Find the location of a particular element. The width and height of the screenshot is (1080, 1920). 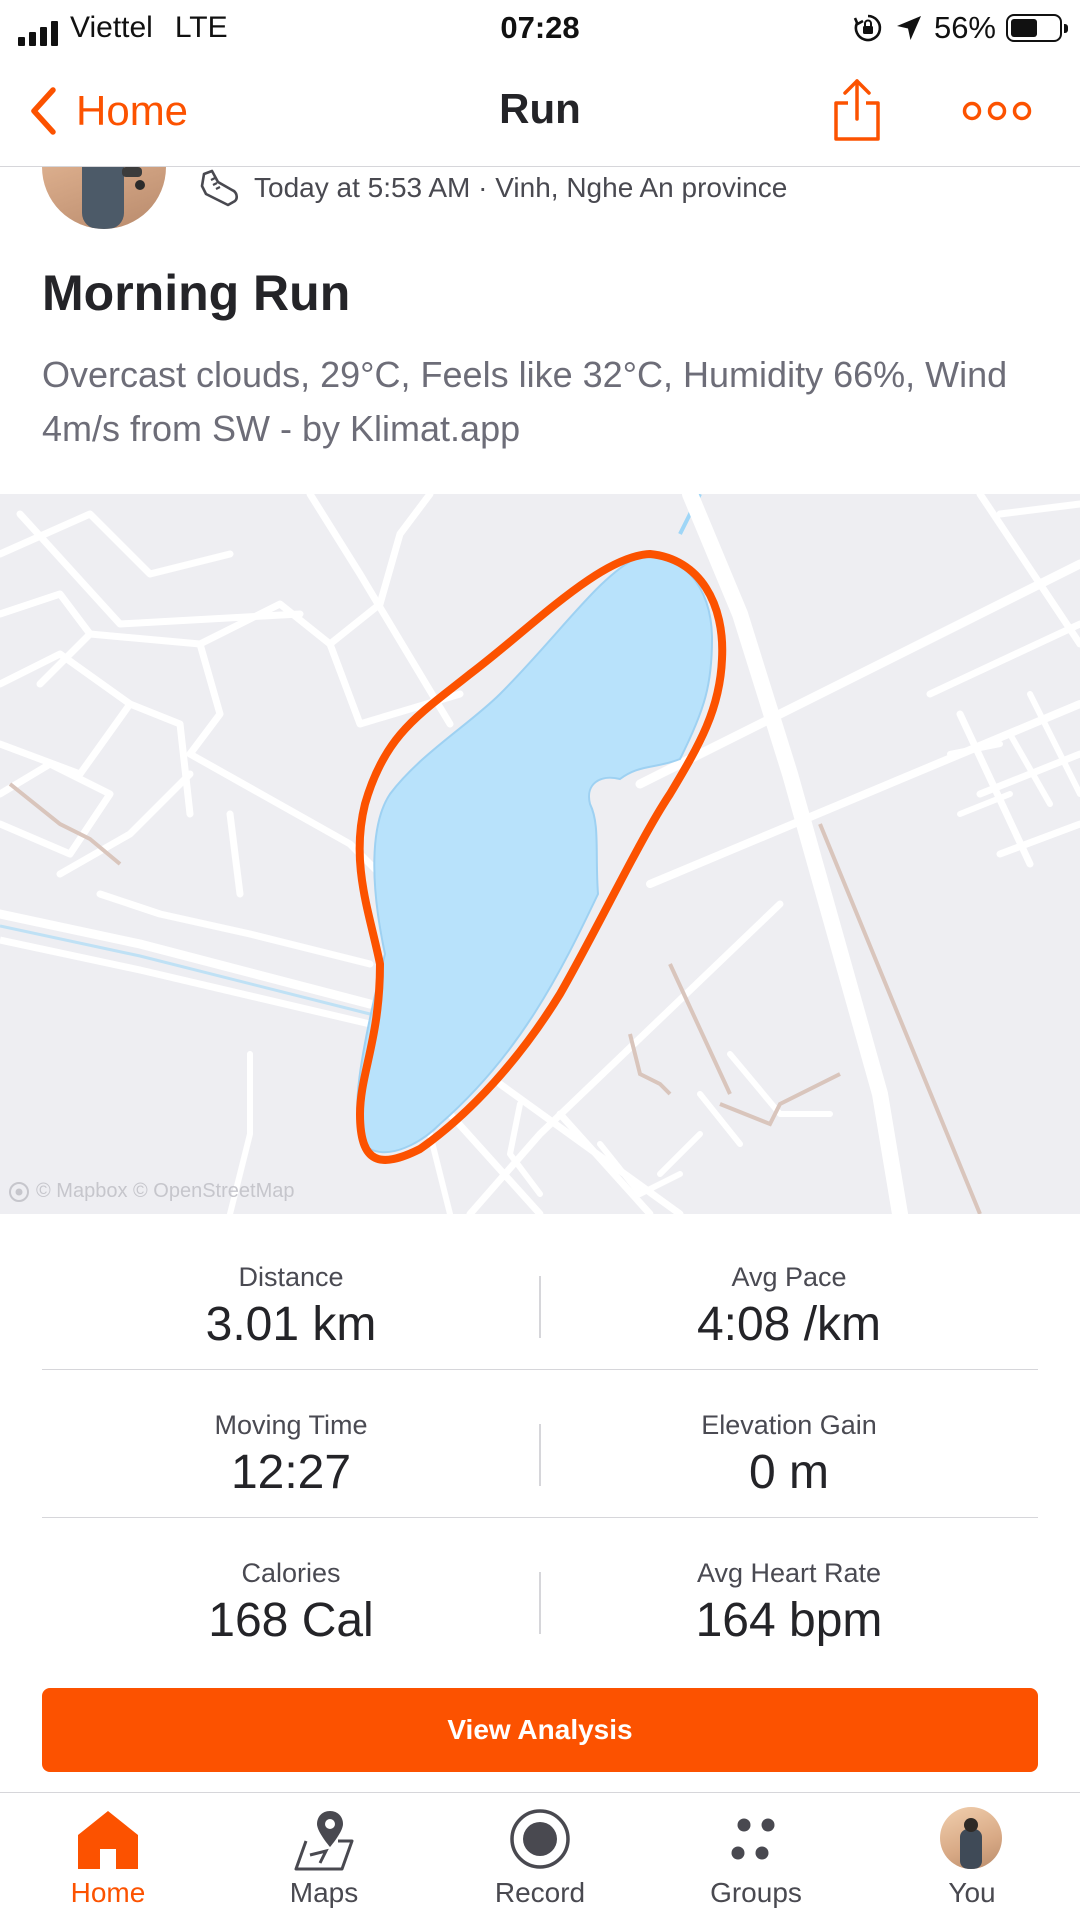

location-icon is located at coordinates (908, 28).